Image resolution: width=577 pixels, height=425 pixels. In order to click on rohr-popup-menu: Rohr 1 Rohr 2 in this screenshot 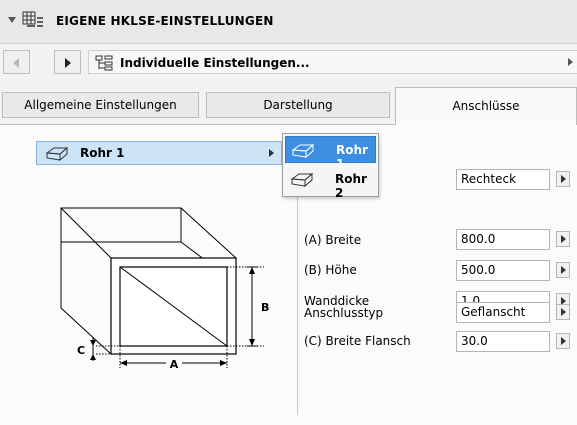, I will do `click(330, 166)`.